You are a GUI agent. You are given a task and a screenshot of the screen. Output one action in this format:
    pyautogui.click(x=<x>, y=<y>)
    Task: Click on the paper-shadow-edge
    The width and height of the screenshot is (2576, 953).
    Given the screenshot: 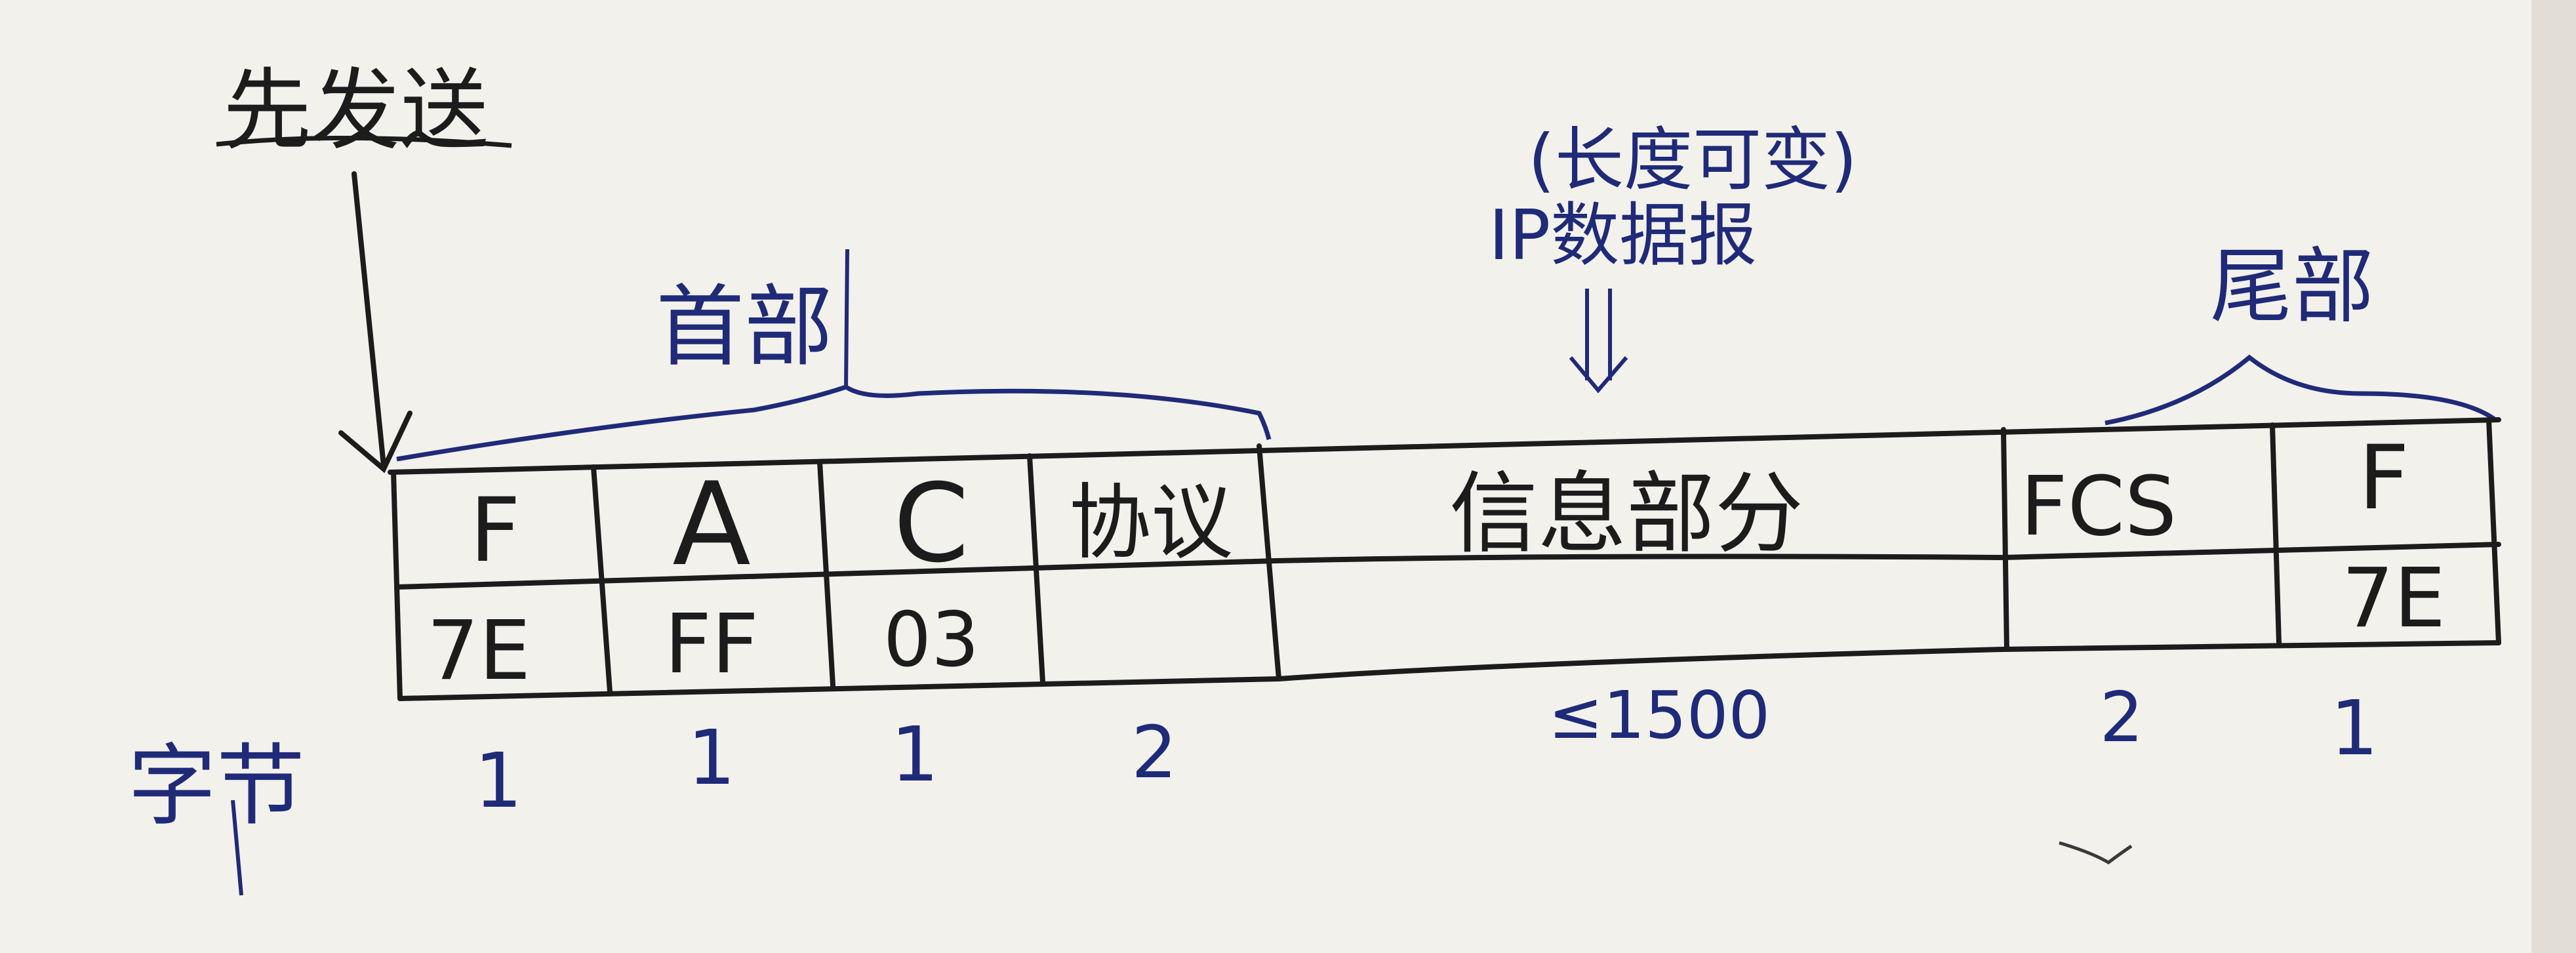 What is the action you would take?
    pyautogui.click(x=2553, y=476)
    